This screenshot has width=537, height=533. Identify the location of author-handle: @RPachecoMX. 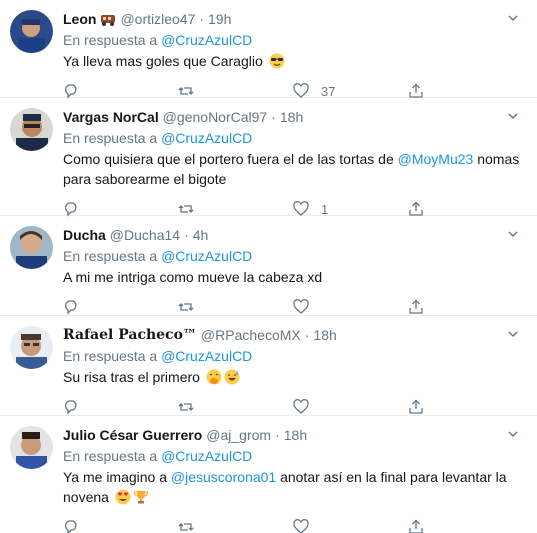
(251, 335).